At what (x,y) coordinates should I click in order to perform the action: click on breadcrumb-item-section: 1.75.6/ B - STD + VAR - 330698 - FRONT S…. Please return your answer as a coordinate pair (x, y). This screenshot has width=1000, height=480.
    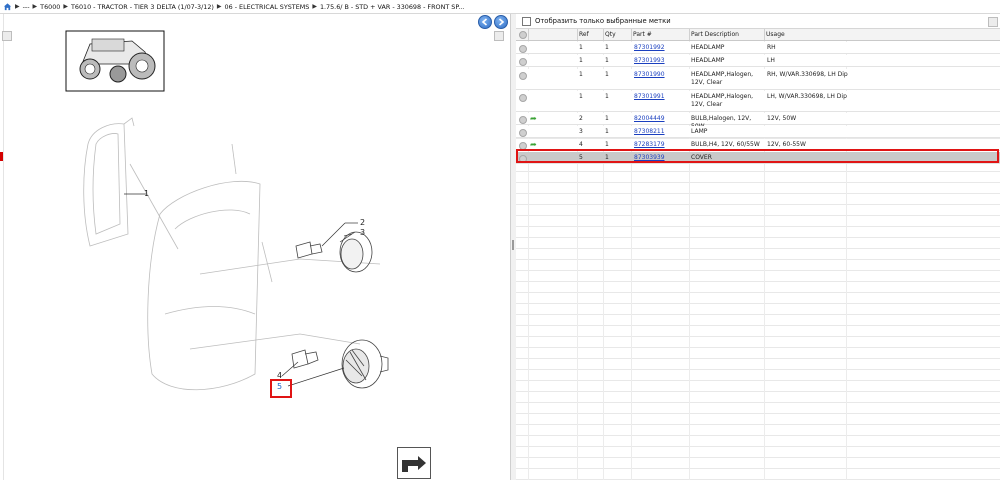
    Looking at the image, I should click on (392, 7).